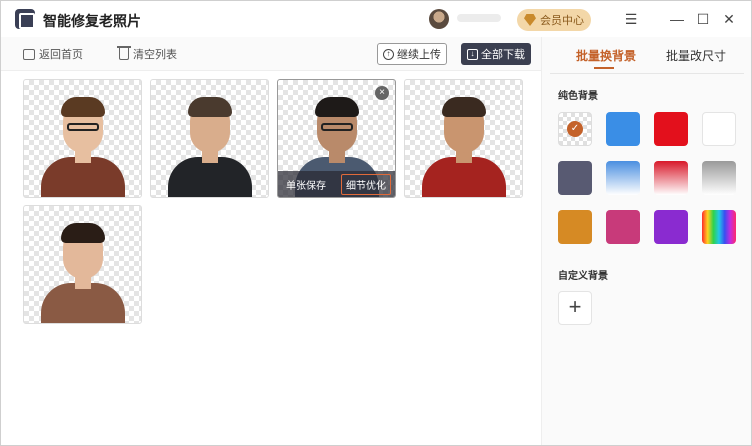 The image size is (752, 446). What do you see at coordinates (472, 54) in the screenshot?
I see `download-icon: ↓` at bounding box center [472, 54].